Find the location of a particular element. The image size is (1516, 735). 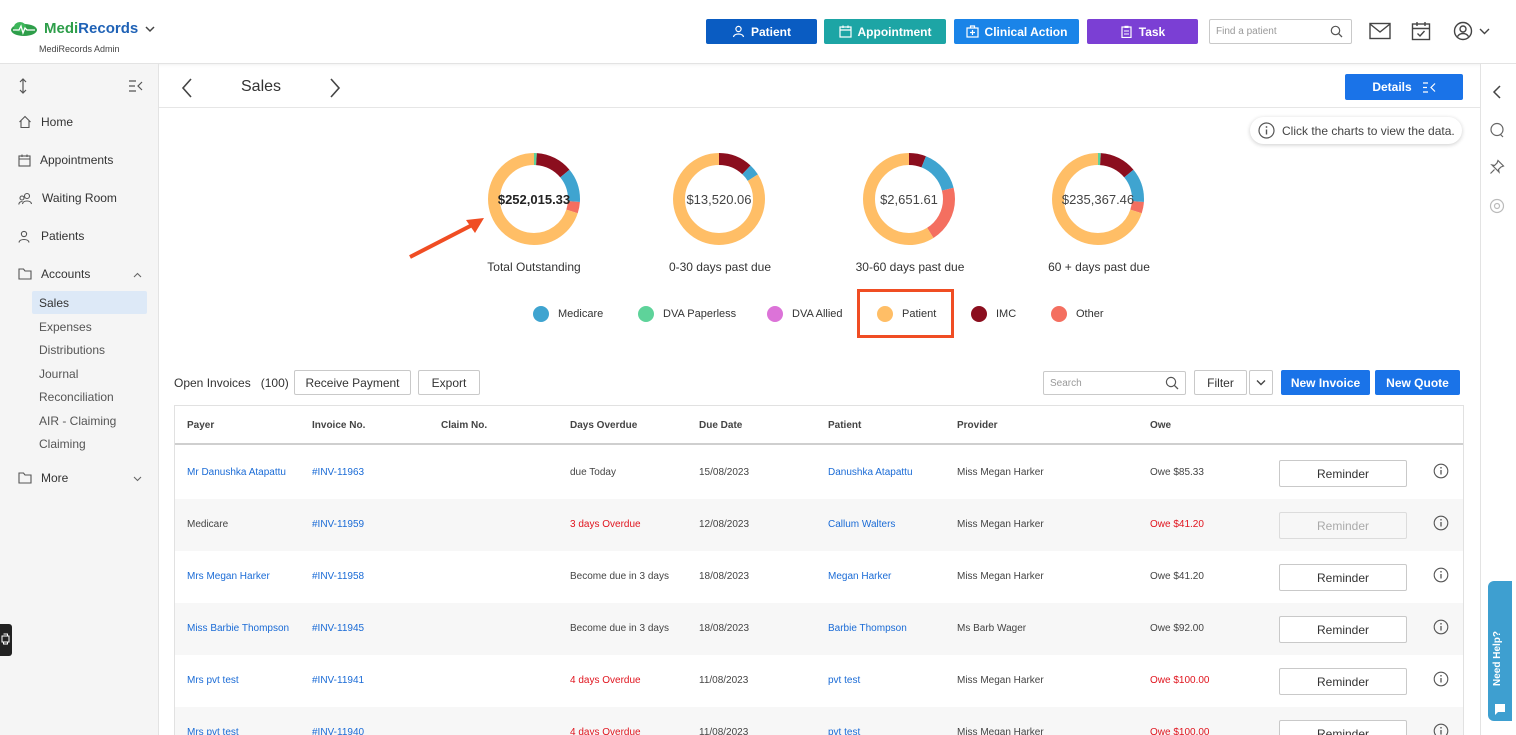

open-invoices-heading: Open Invoices (100) is located at coordinates (231, 383).